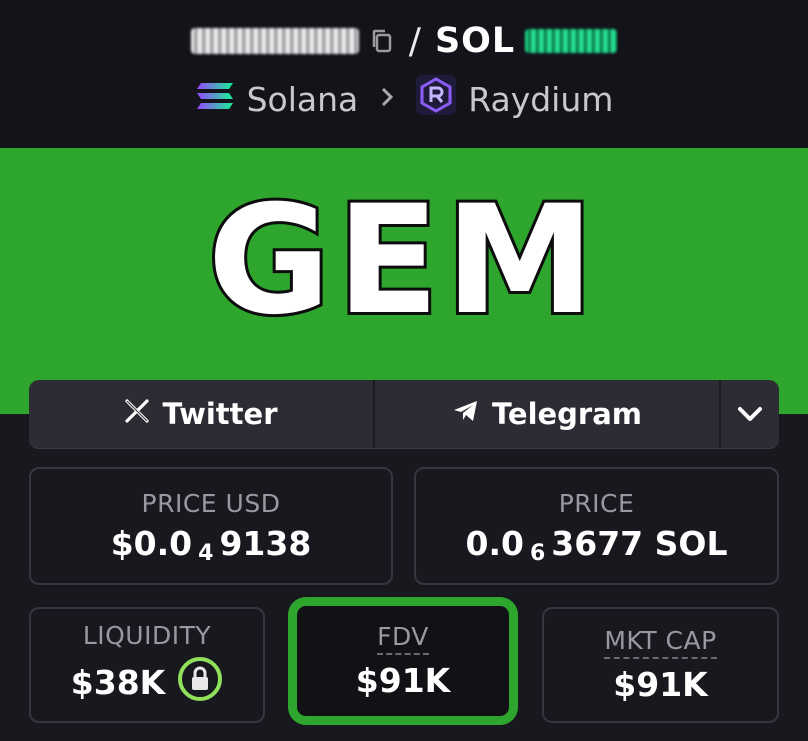 The height and width of the screenshot is (741, 808). Describe the element at coordinates (540, 99) in the screenshot. I see `dex-link: Raydium` at that location.